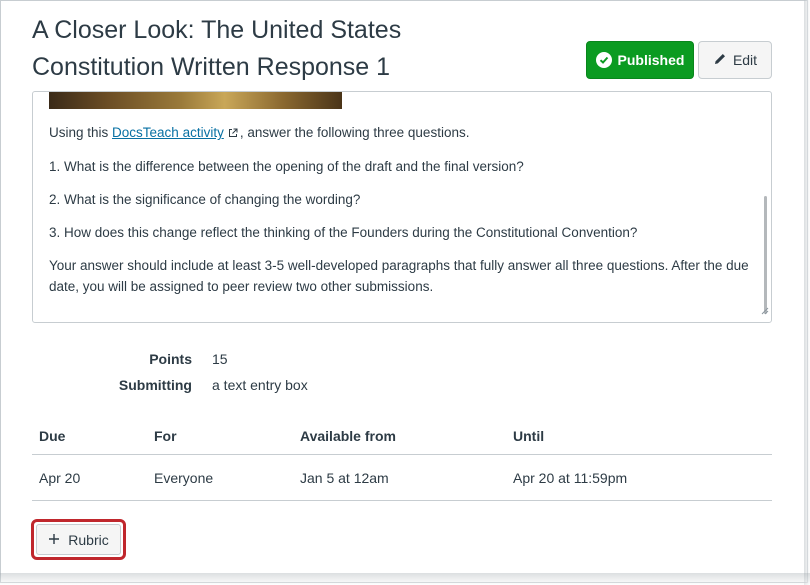 Image resolution: width=810 pixels, height=585 pixels. What do you see at coordinates (233, 133) in the screenshot?
I see `external-link-icon` at bounding box center [233, 133].